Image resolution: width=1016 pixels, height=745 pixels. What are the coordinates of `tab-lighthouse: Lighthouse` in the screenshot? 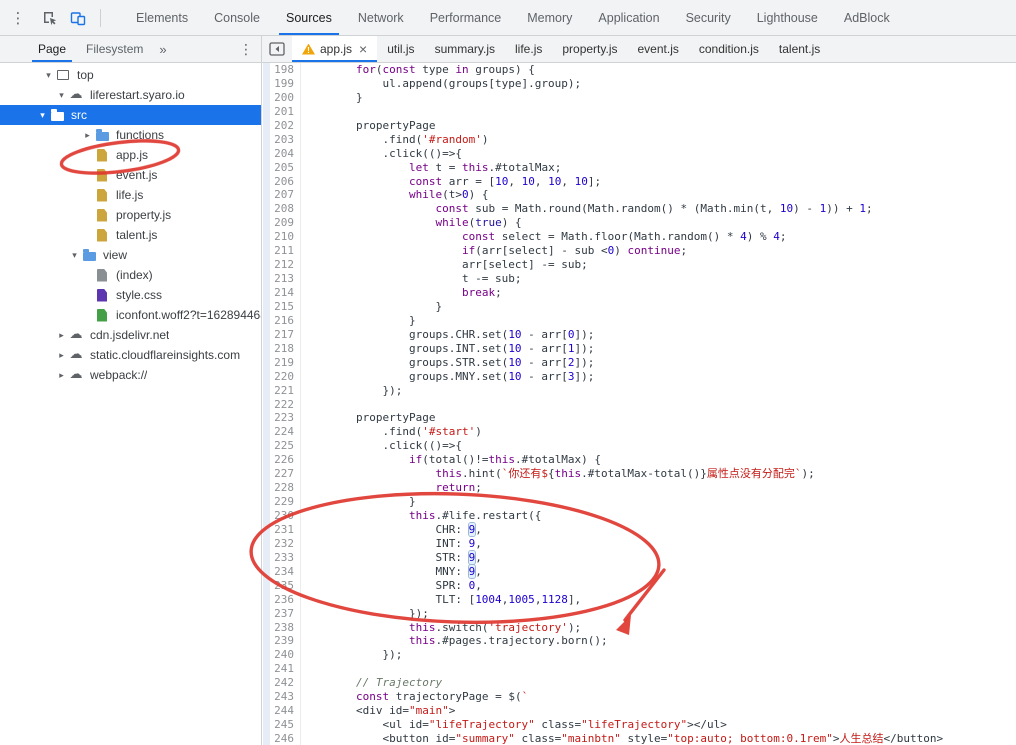 It's located at (787, 17).